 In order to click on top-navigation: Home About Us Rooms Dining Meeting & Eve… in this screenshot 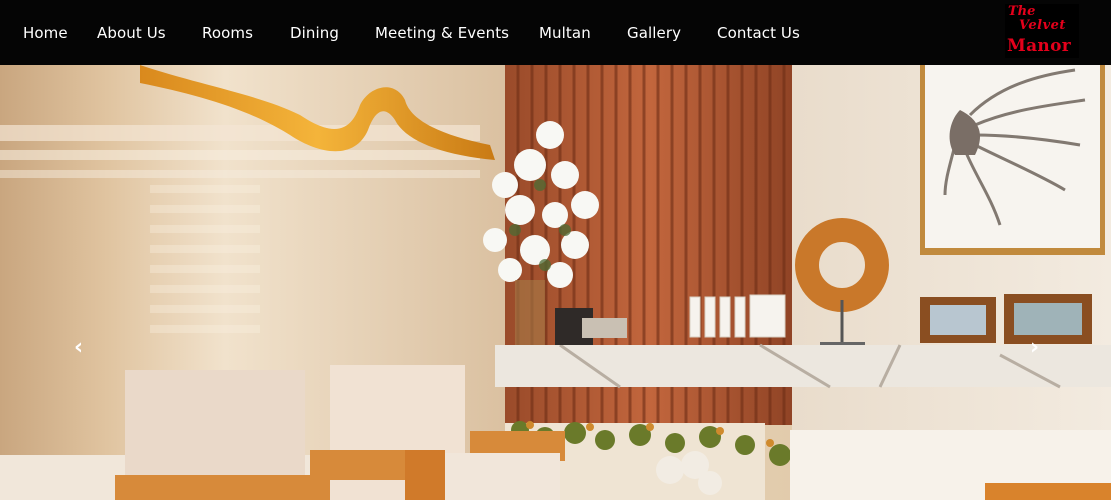, I will do `click(555, 32)`.